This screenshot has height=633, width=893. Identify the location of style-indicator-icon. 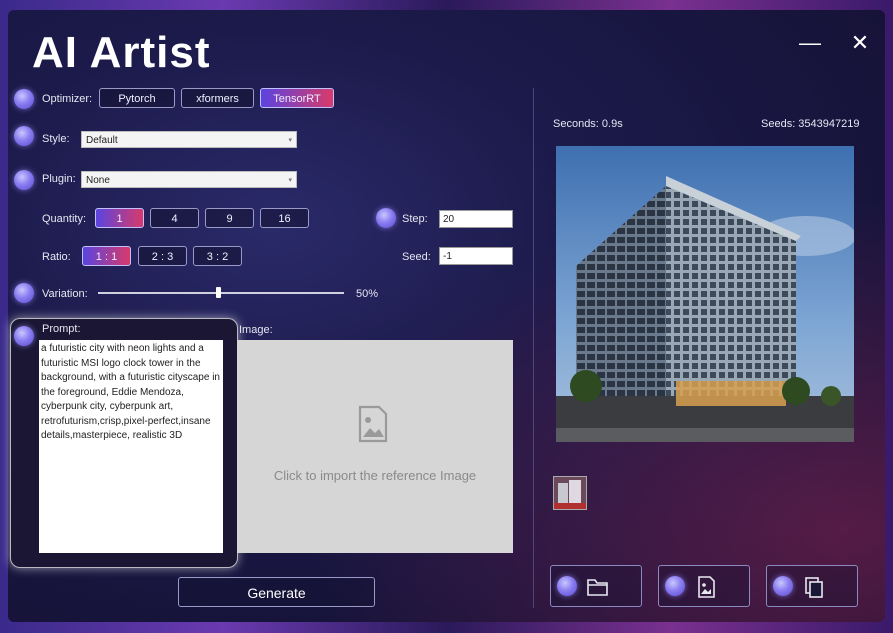
(24, 136).